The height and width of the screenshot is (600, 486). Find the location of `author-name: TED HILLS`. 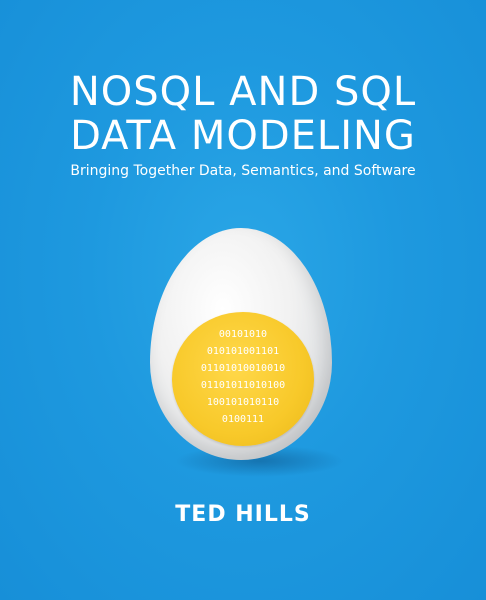

author-name: TED HILLS is located at coordinates (243, 514).